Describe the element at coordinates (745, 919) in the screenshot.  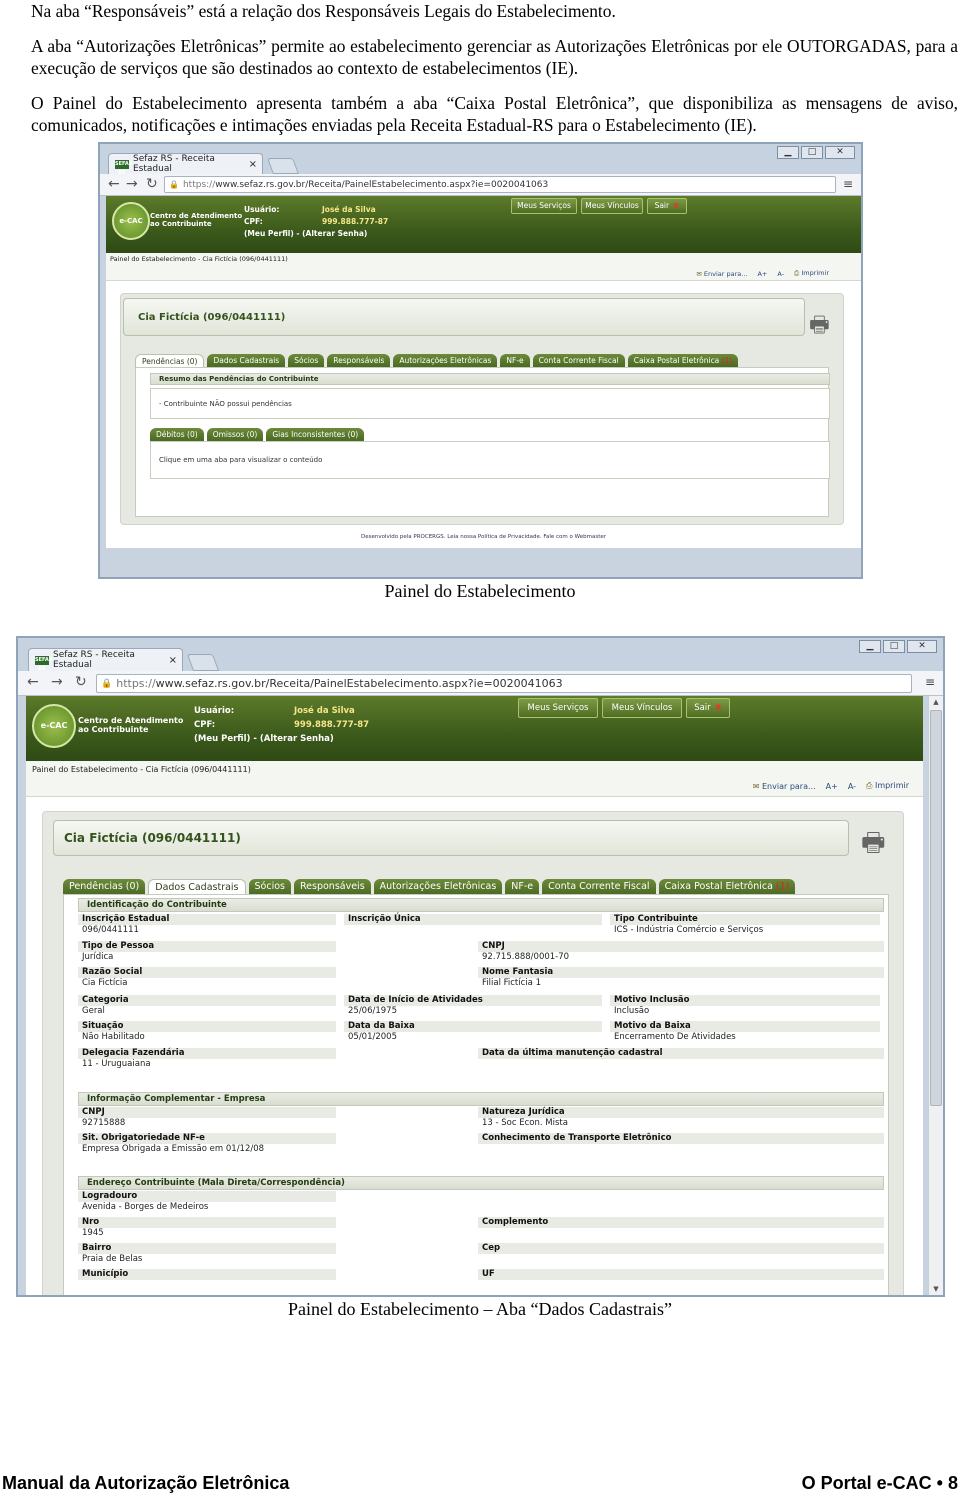
I see `field-label-tc: Tipo Contribuinte` at that location.